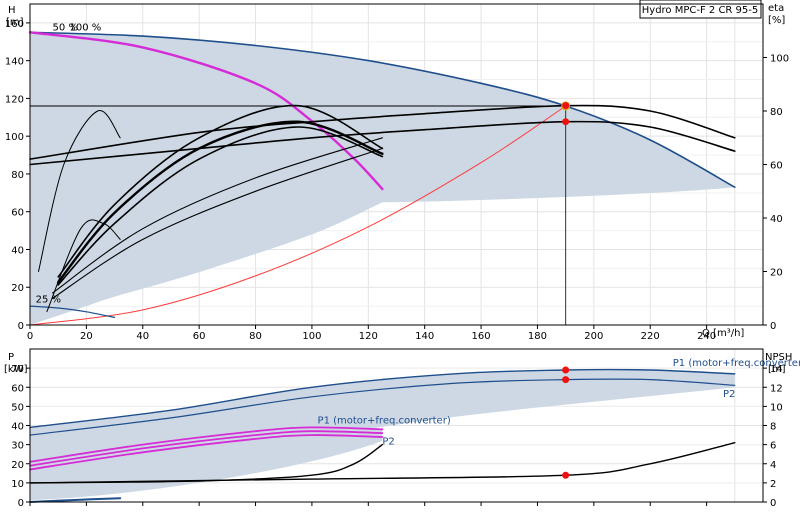 This screenshot has height=520, width=800. What do you see at coordinates (776, 20) in the screenshot?
I see `y-axis-unit-right: [%]` at bounding box center [776, 20].